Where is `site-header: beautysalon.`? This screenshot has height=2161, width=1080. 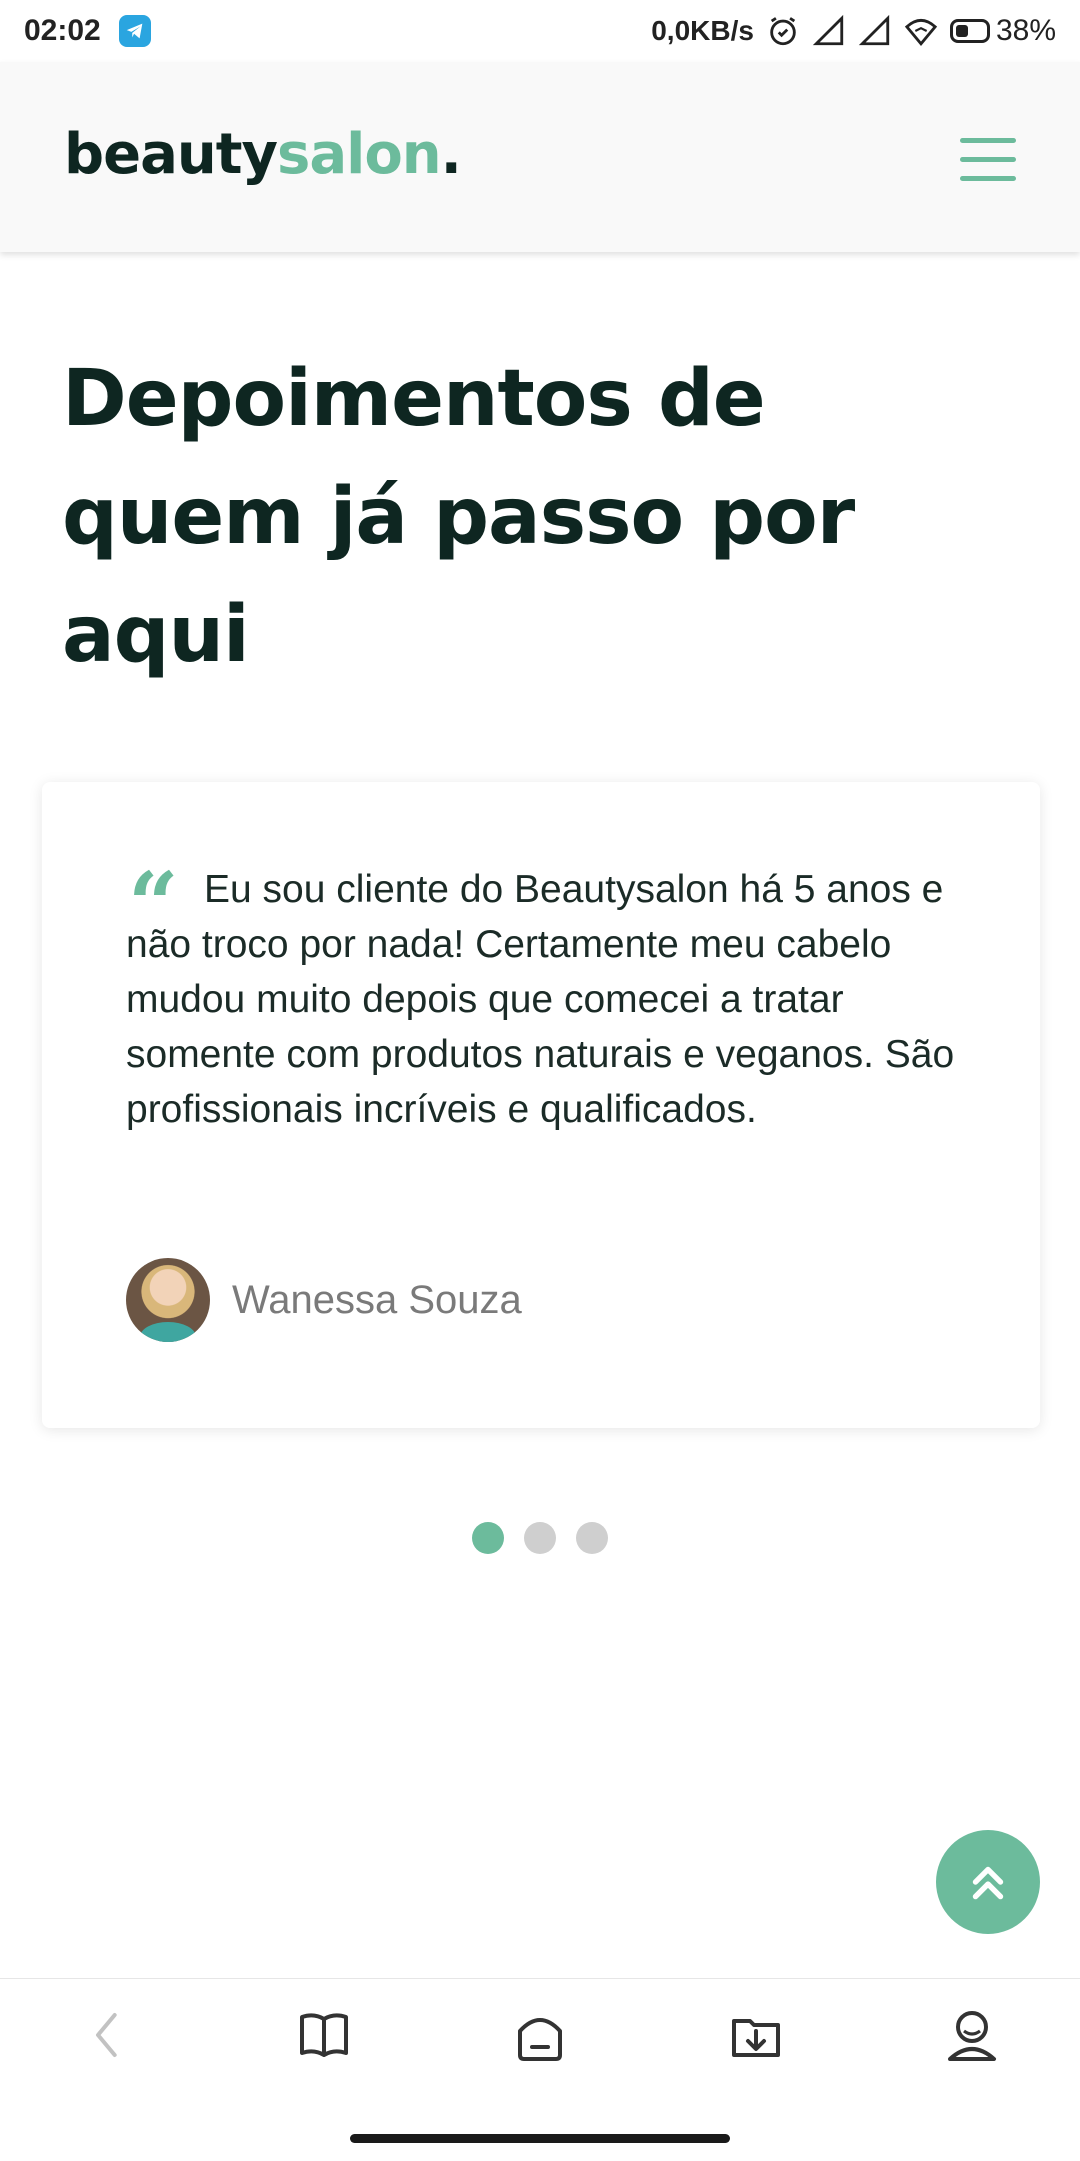
site-header: beautysalon. is located at coordinates (540, 157).